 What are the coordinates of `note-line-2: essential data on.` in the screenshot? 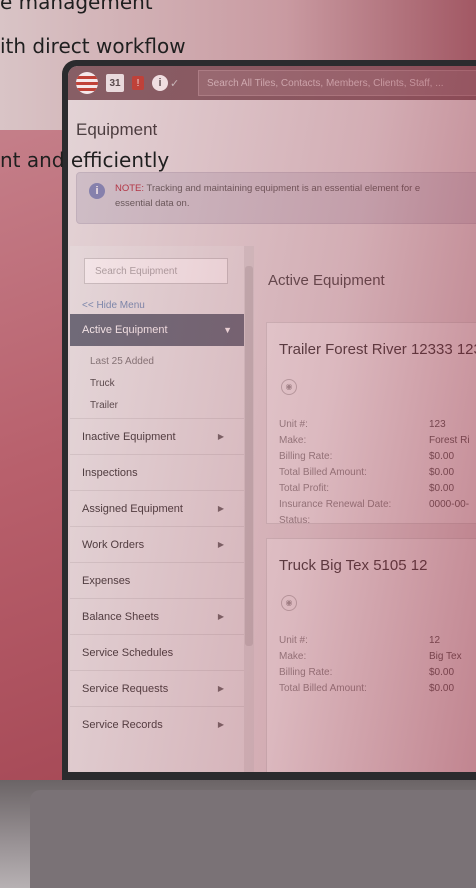 It's located at (152, 203).